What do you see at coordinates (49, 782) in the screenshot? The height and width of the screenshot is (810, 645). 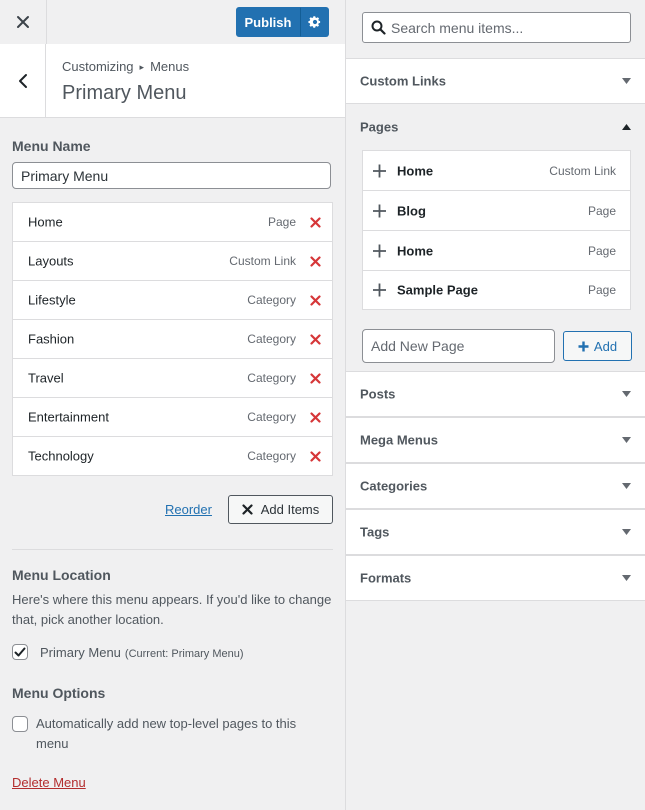 I see `delete-menu-link: Delete Menu` at bounding box center [49, 782].